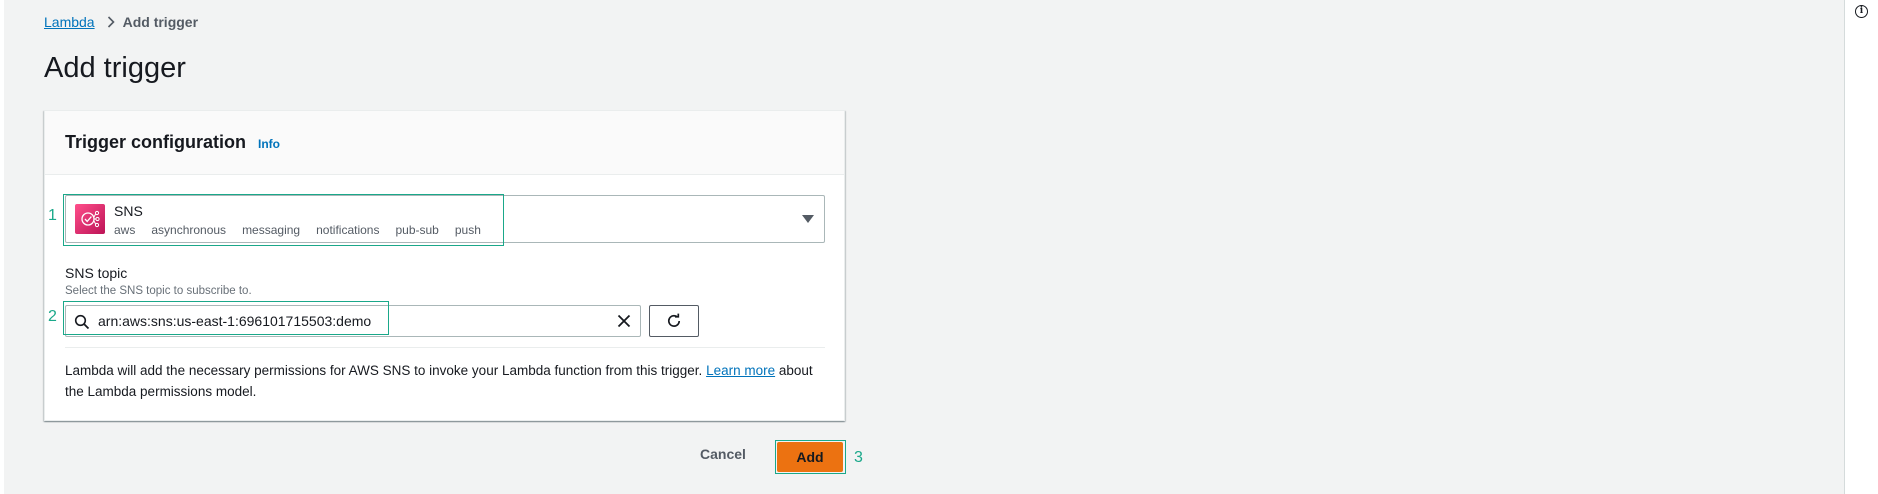 This screenshot has height=494, width=1878. Describe the element at coordinates (271, 230) in the screenshot. I see `option-tag: messaging` at that location.